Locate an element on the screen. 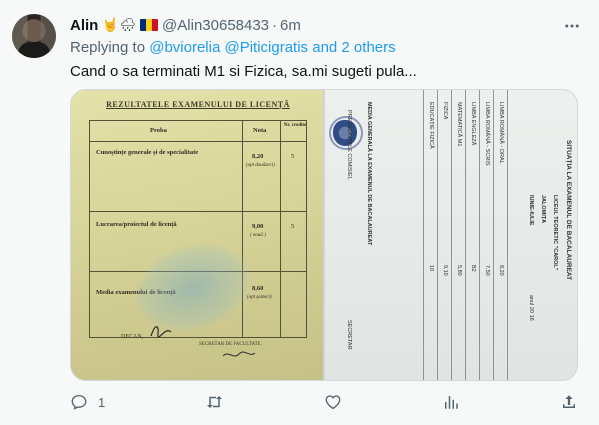  row2-label: Lucrarea/proiectul de licență is located at coordinates (136, 224).